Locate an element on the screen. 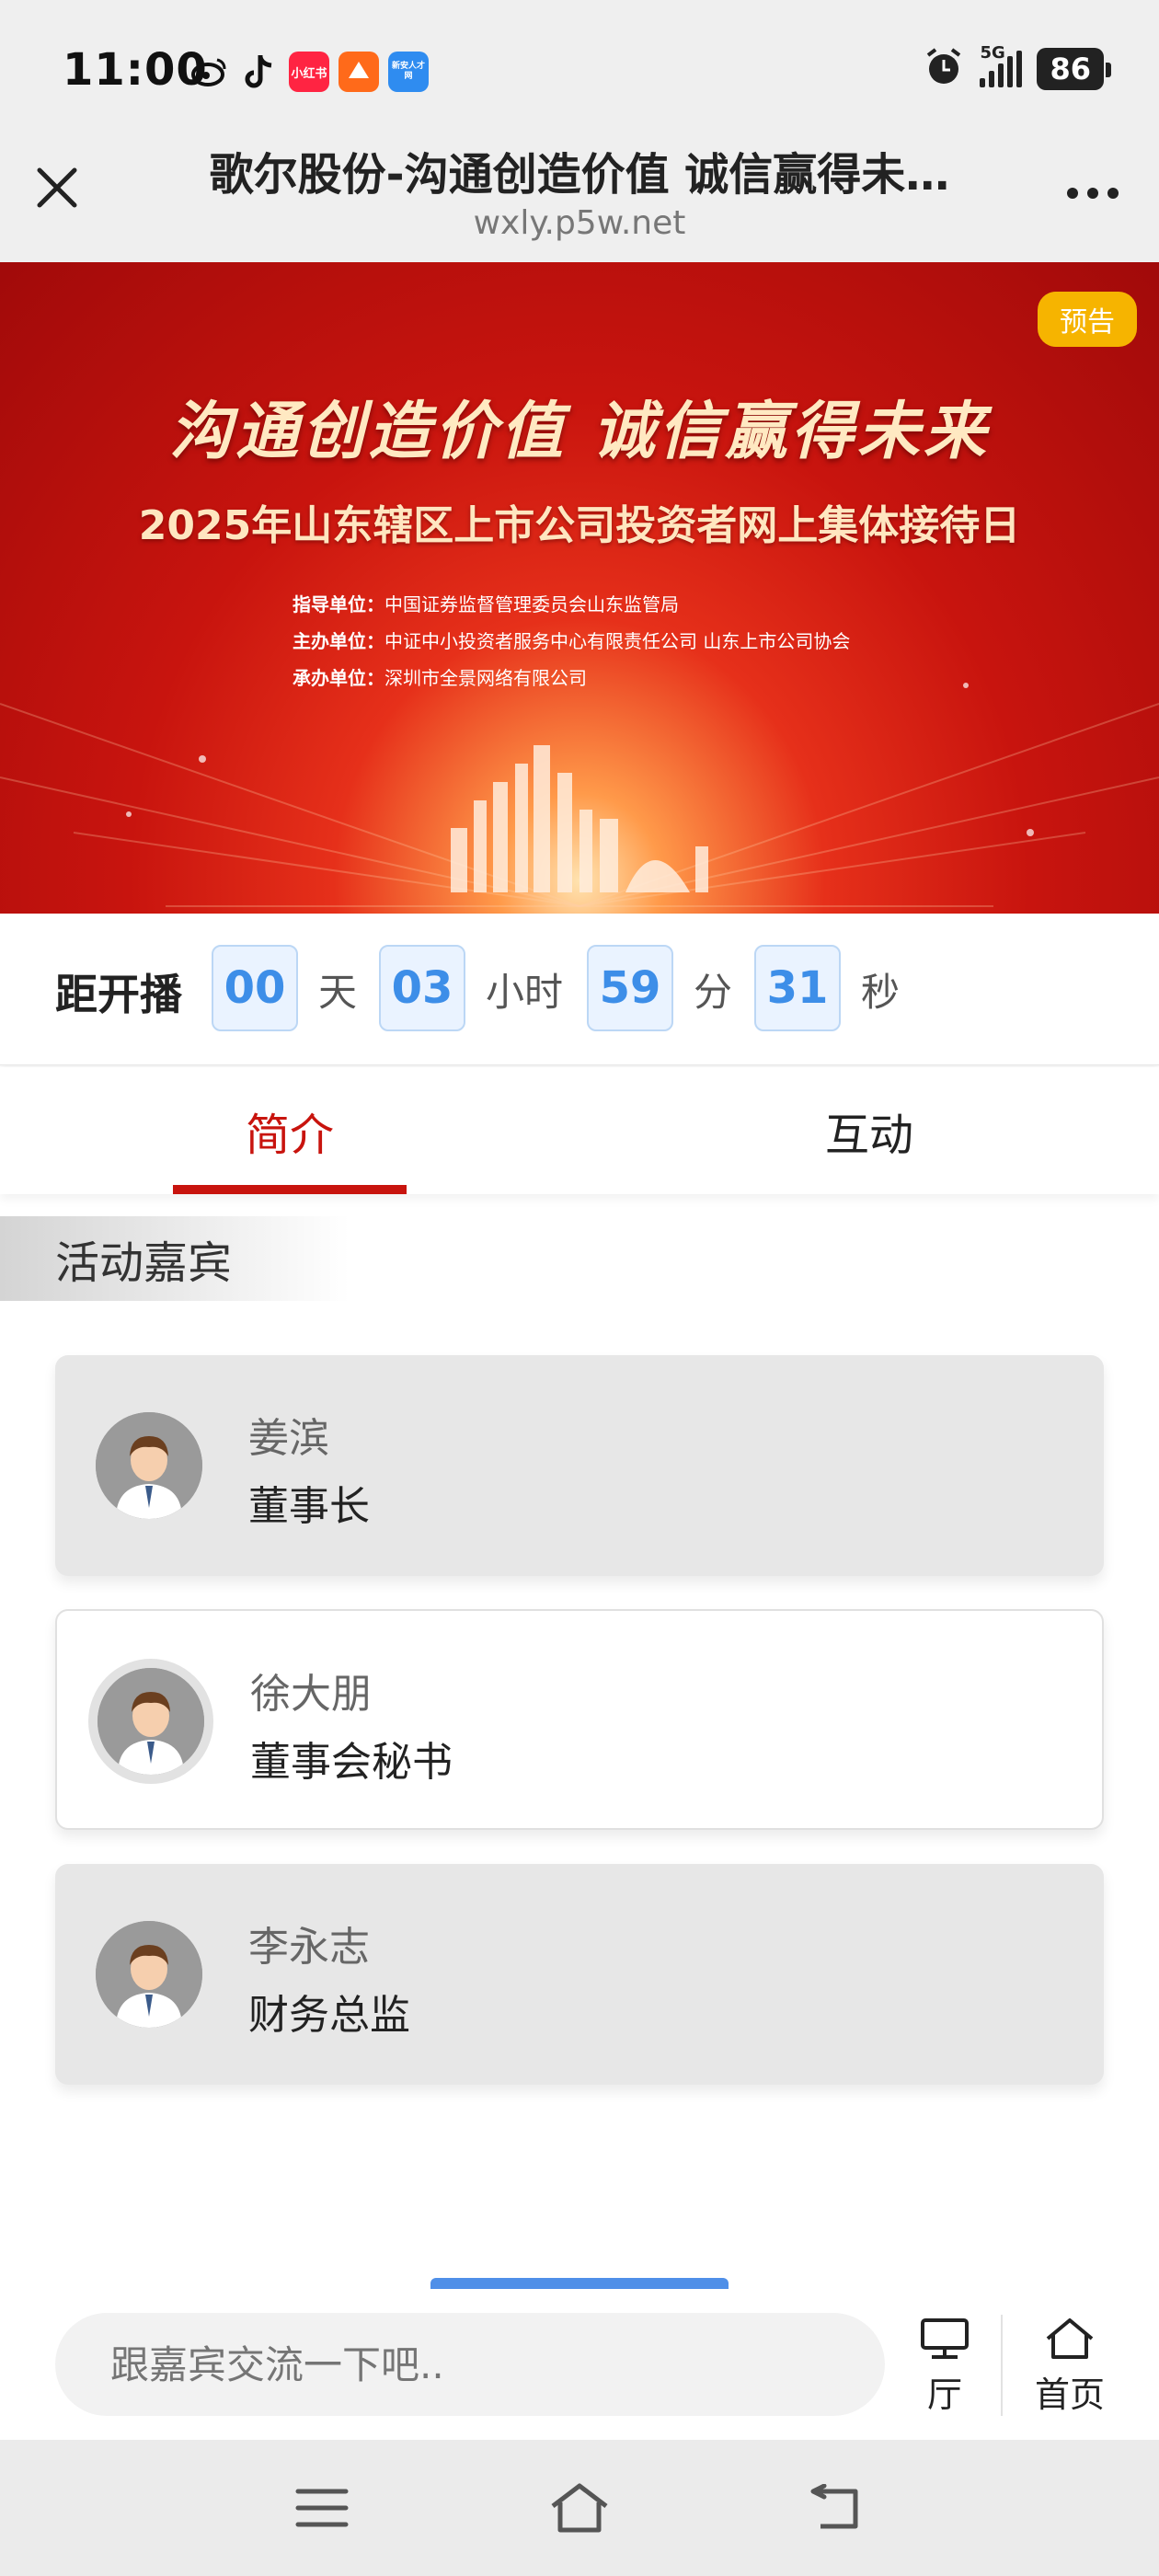 Image resolution: width=1159 pixels, height=2576 pixels. organizer-line: 指导单位：中国证券监督管理委员会山东监管局 is located at coordinates (486, 604).